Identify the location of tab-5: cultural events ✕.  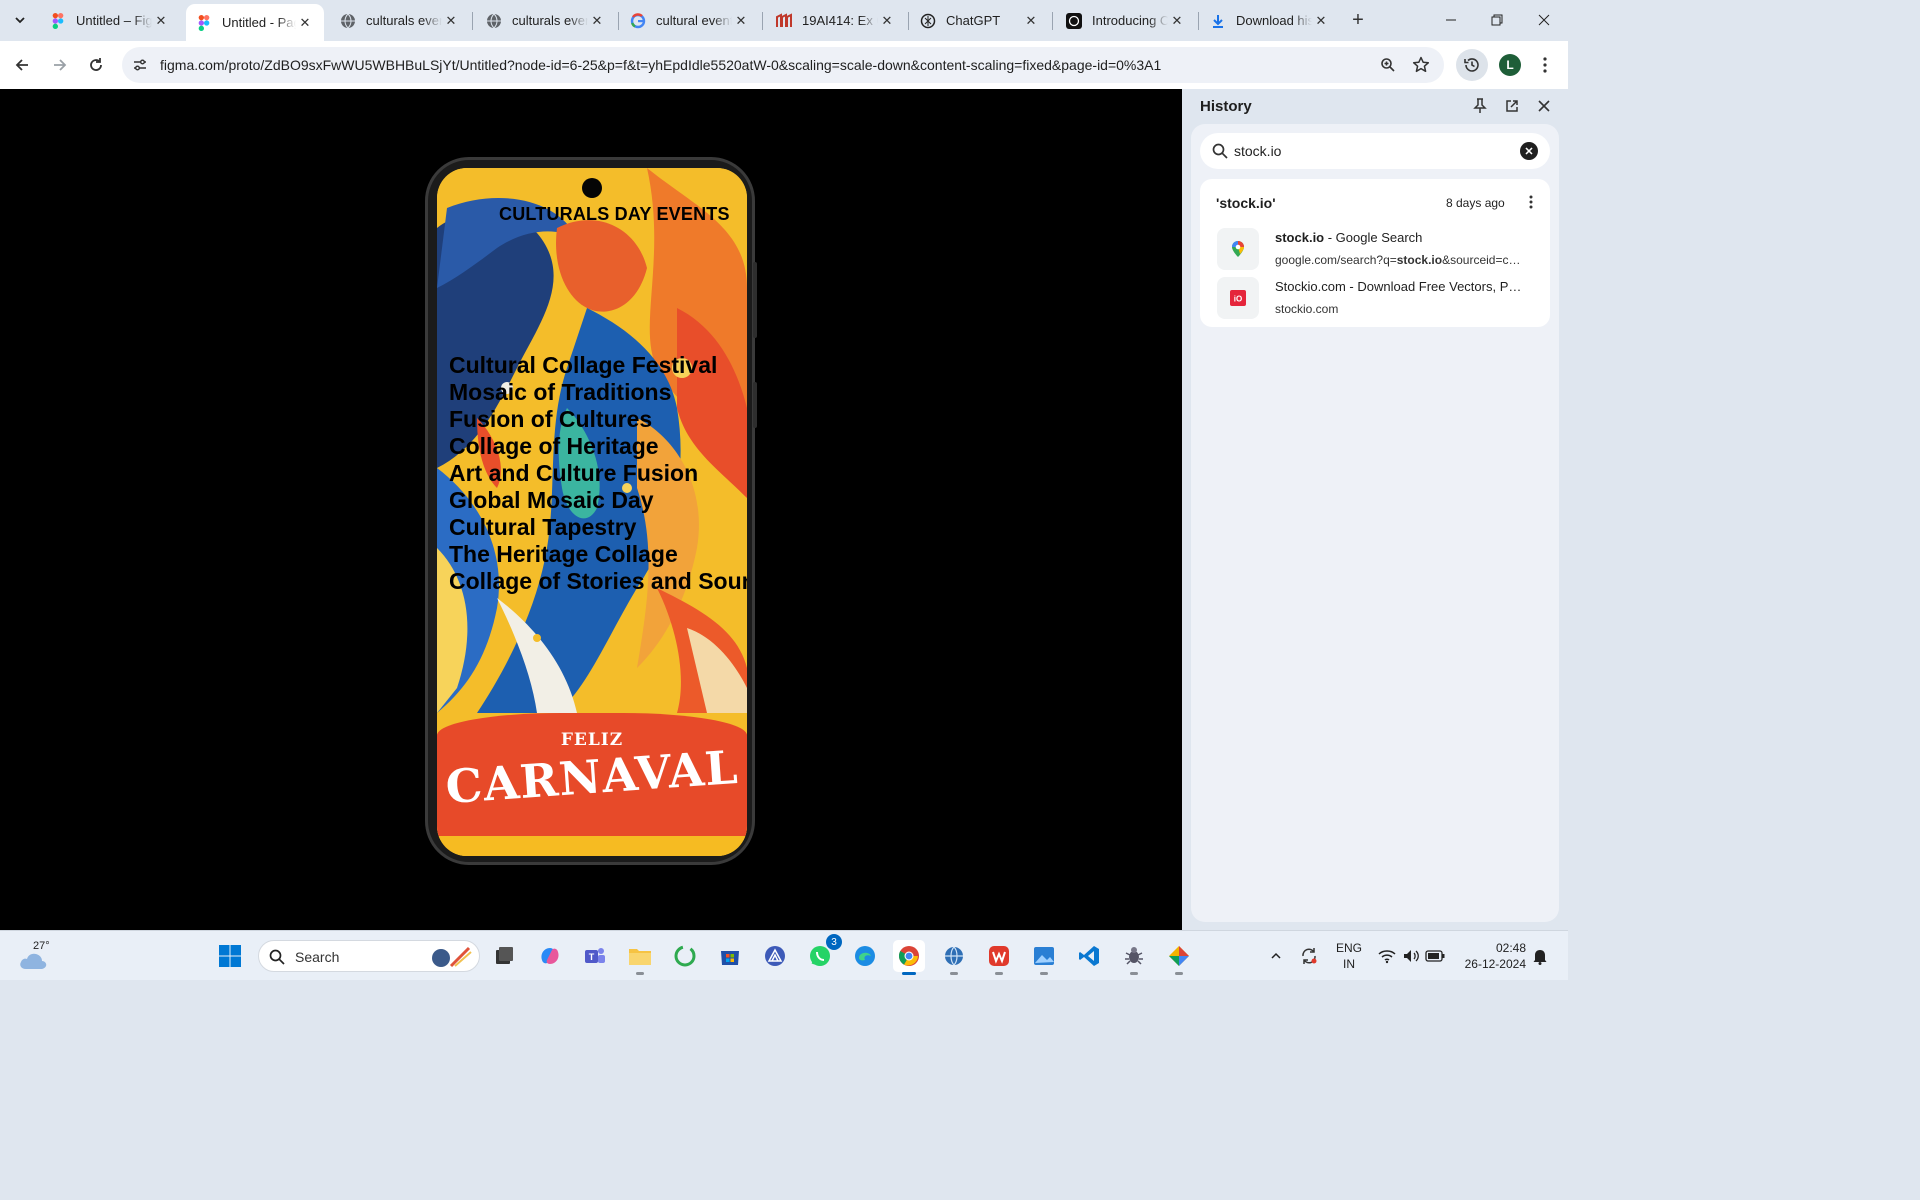
(690, 20).